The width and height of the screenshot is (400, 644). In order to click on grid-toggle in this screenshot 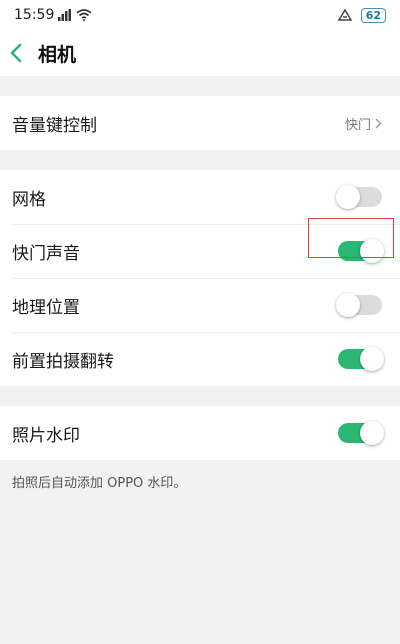, I will do `click(359, 197)`.